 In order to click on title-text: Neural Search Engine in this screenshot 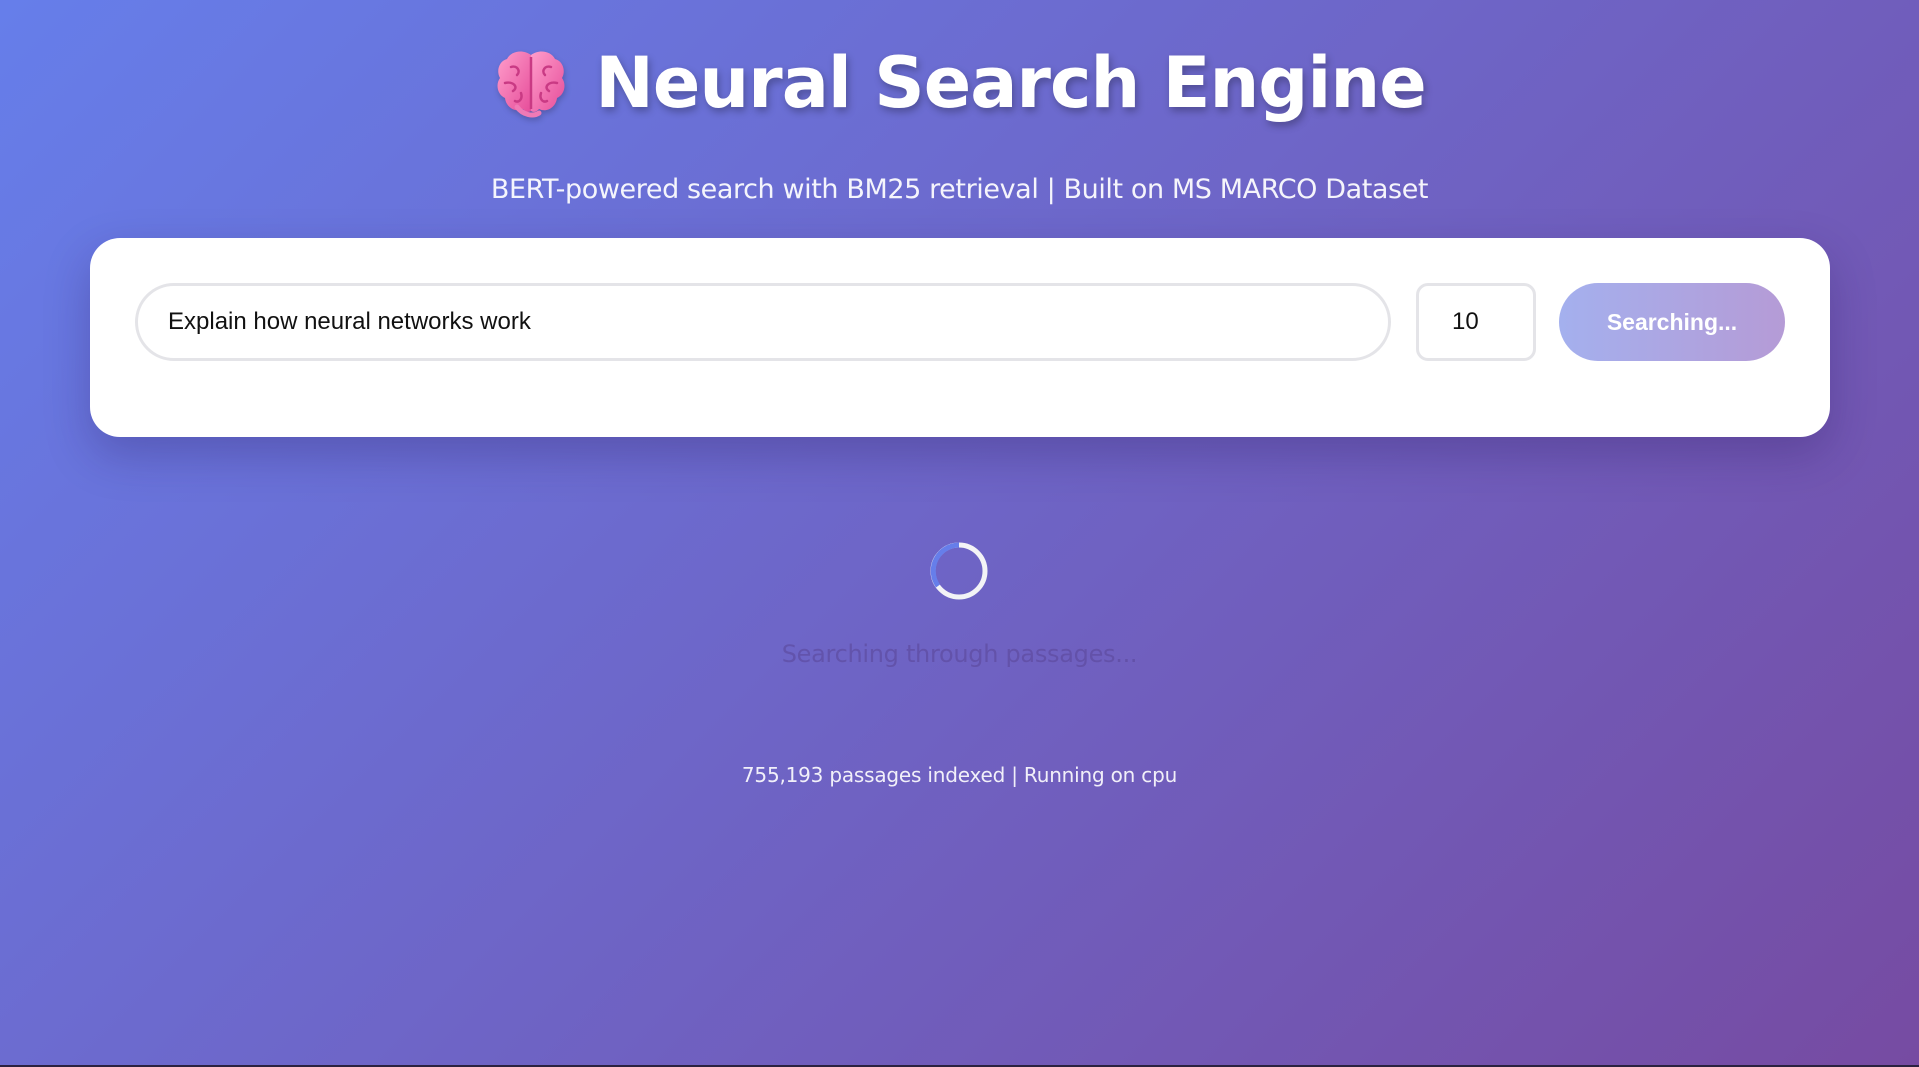, I will do `click(1010, 83)`.